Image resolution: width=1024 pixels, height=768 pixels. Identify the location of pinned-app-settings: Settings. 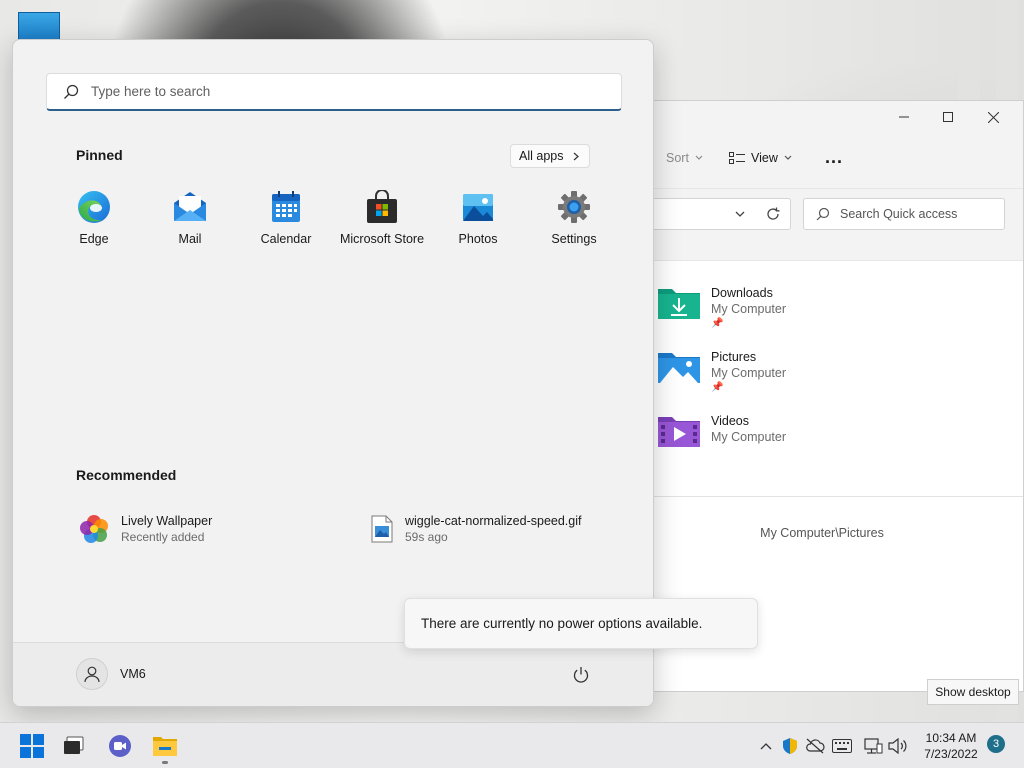
(574, 218).